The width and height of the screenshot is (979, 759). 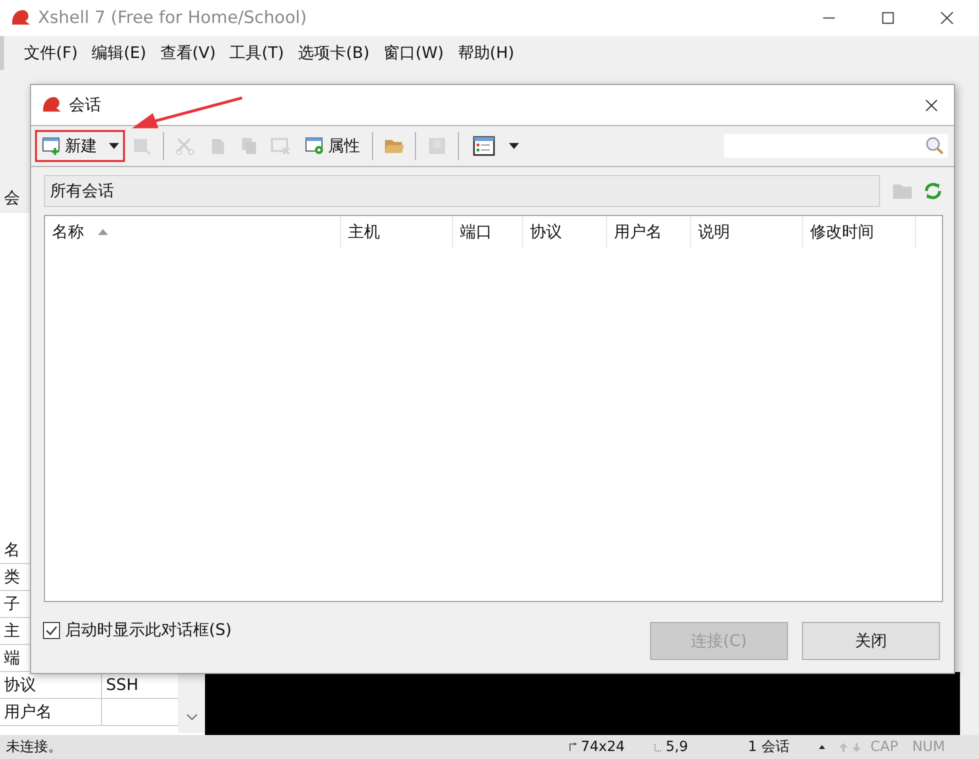 What do you see at coordinates (677, 747) in the screenshot?
I see `cursor-position: 5,9` at bounding box center [677, 747].